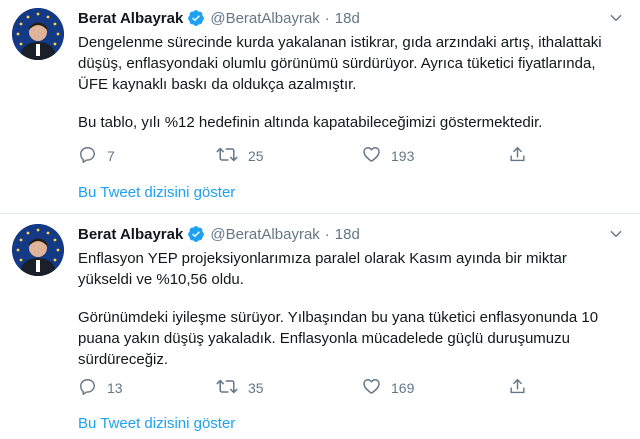  Describe the element at coordinates (289, 388) in the screenshot. I see `retweet-button: 35` at that location.